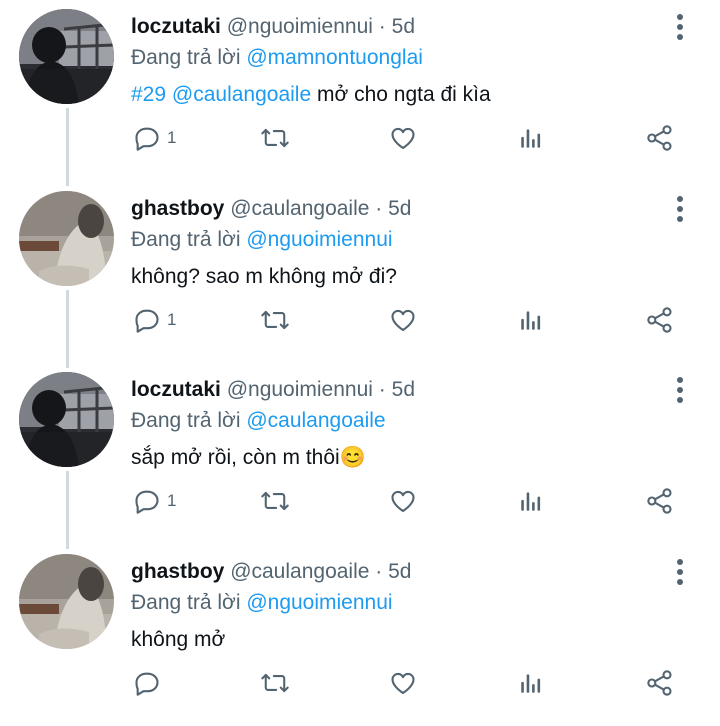 The image size is (720, 726). I want to click on tweet-text: không mở, so click(178, 640).